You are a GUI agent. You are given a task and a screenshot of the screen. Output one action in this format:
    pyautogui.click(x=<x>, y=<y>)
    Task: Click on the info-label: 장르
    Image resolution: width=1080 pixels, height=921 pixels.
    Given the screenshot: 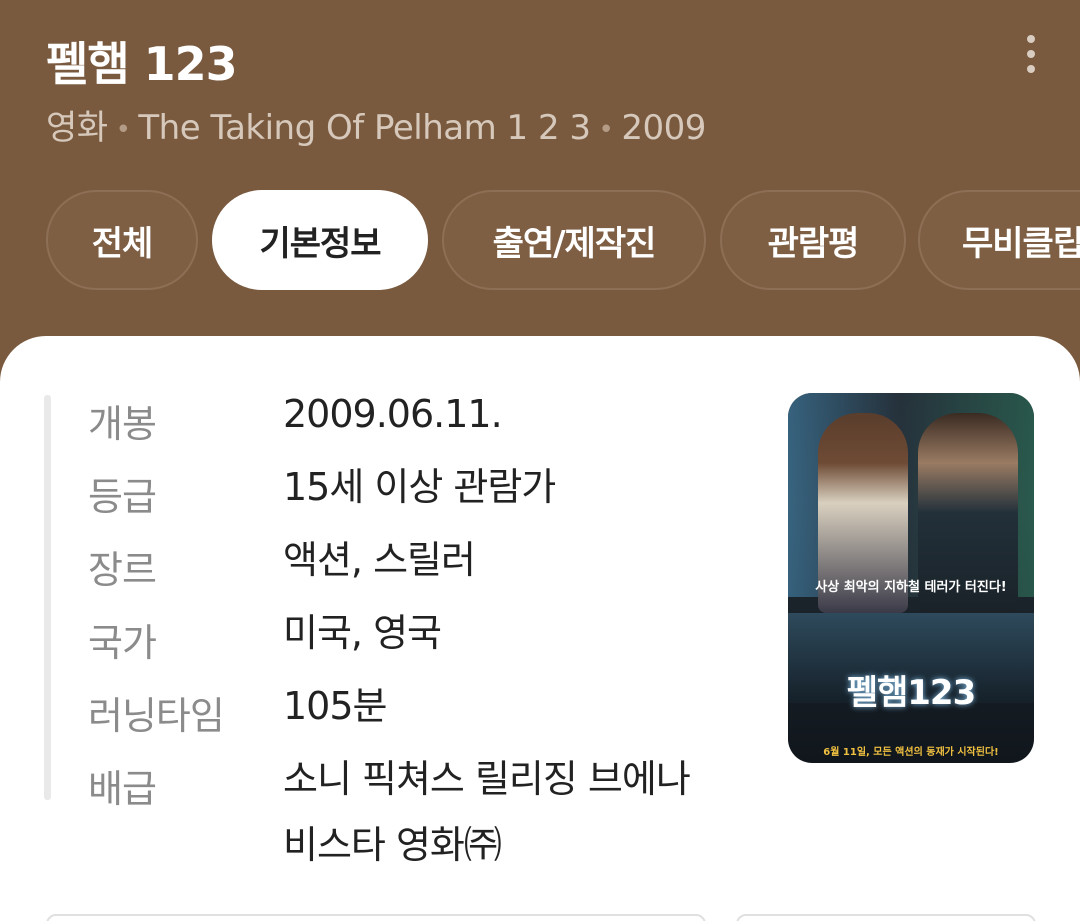 What is the action you would take?
    pyautogui.click(x=122, y=570)
    